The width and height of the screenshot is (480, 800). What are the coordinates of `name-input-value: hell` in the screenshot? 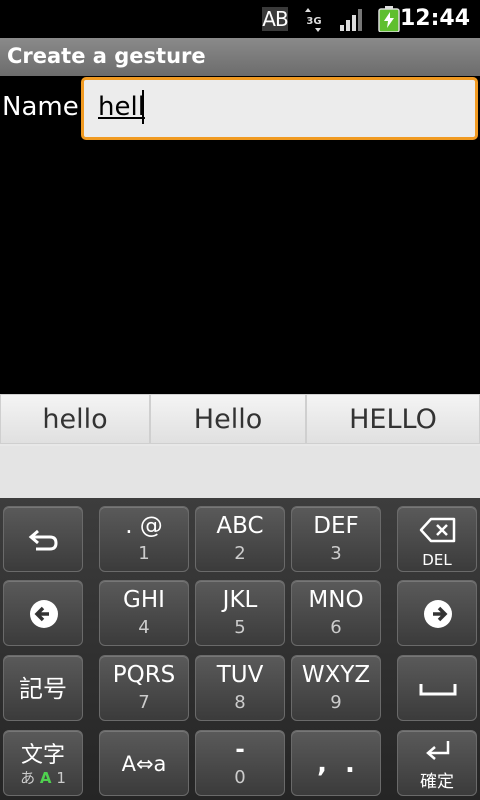 It's located at (121, 107).